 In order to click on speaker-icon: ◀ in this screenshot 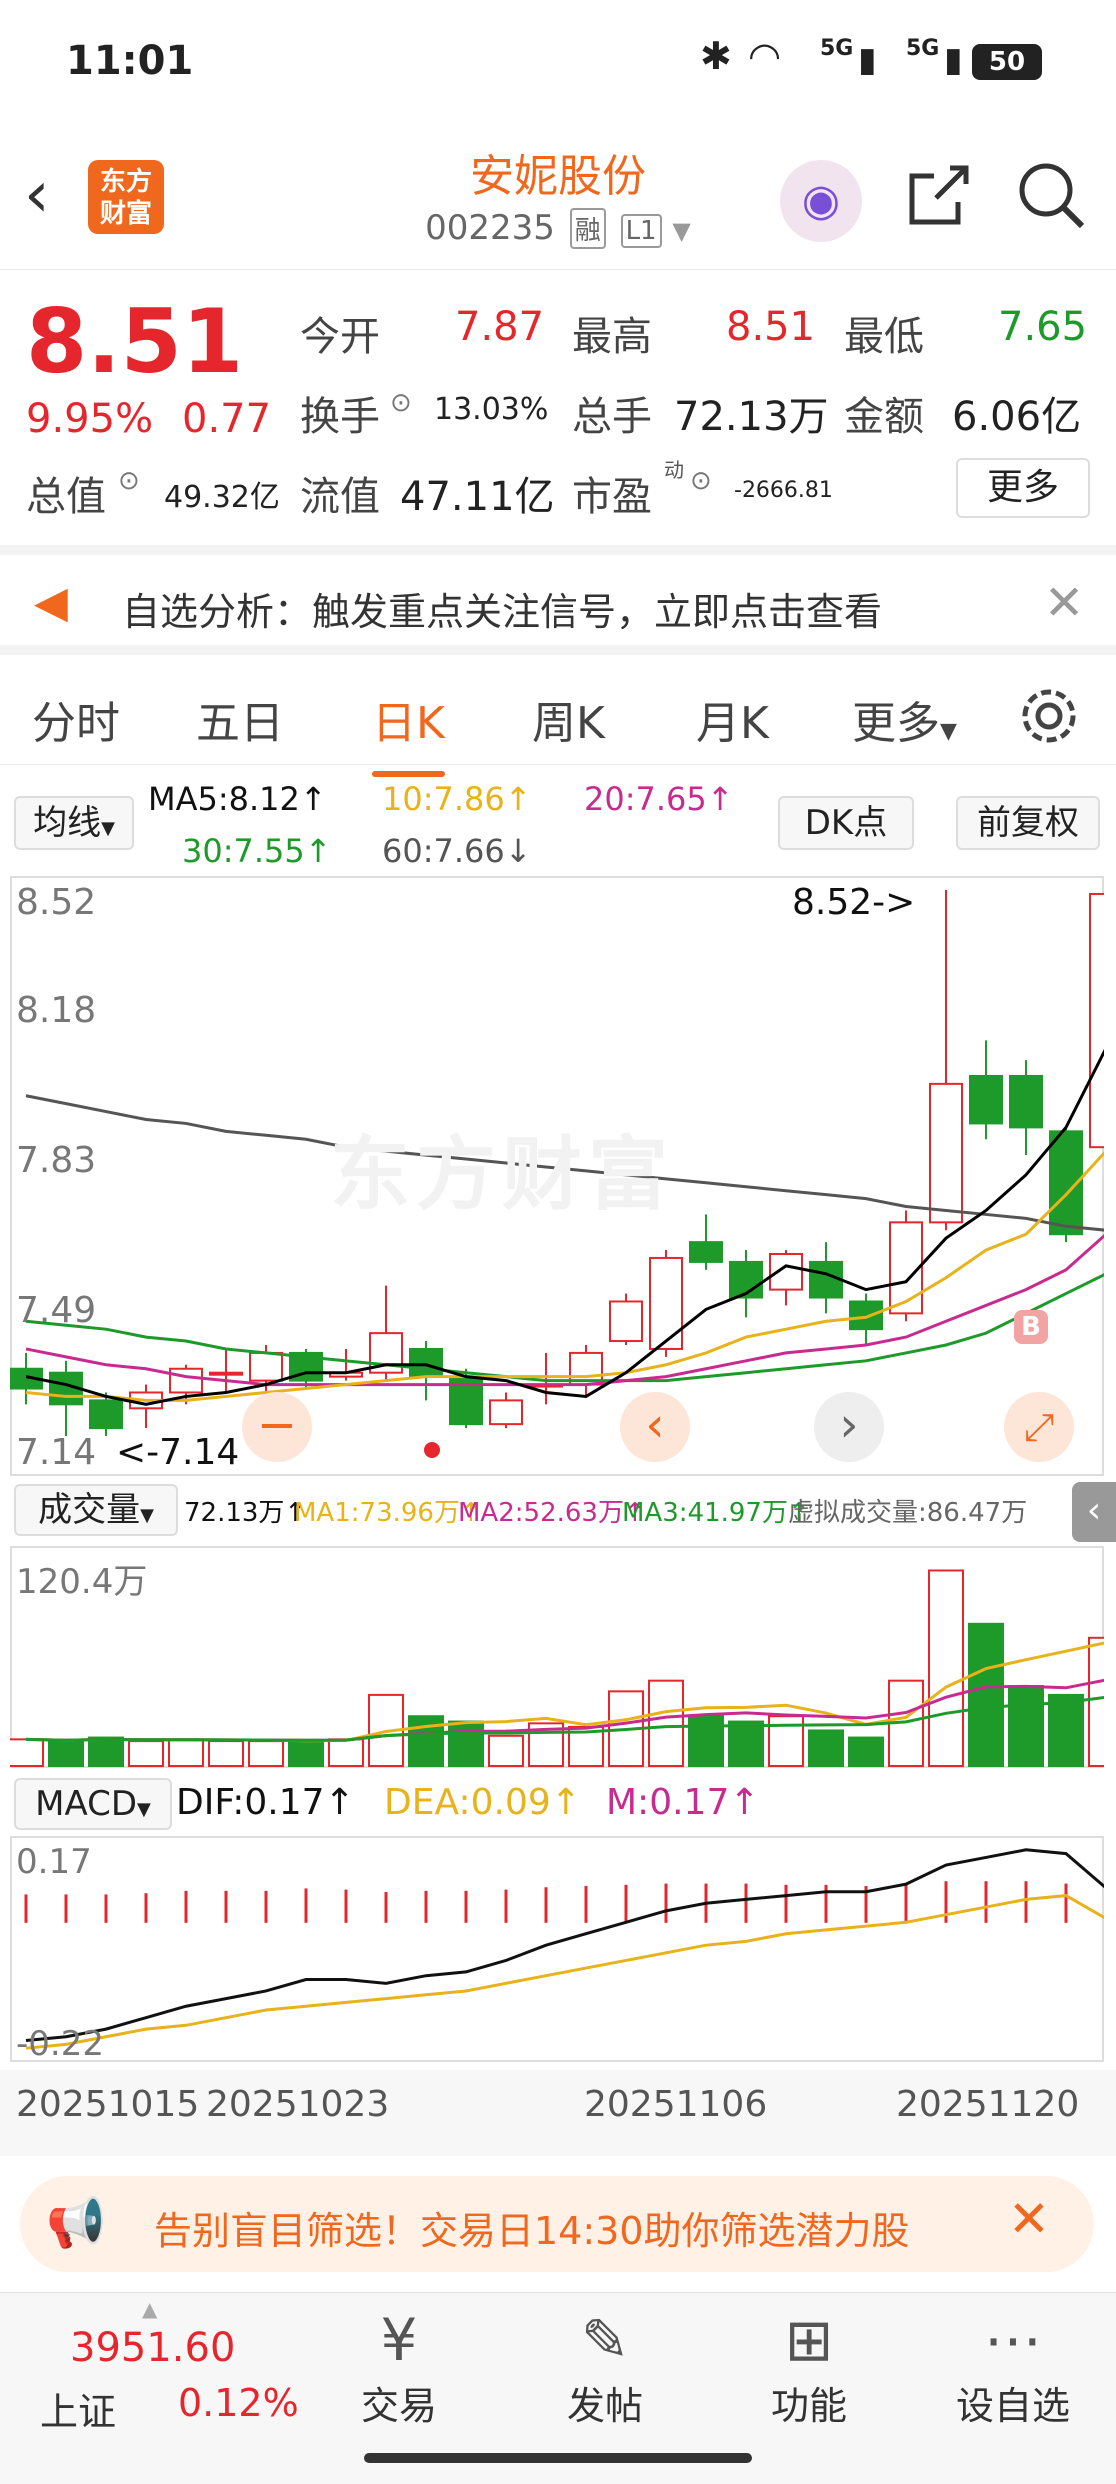, I will do `click(51, 602)`.